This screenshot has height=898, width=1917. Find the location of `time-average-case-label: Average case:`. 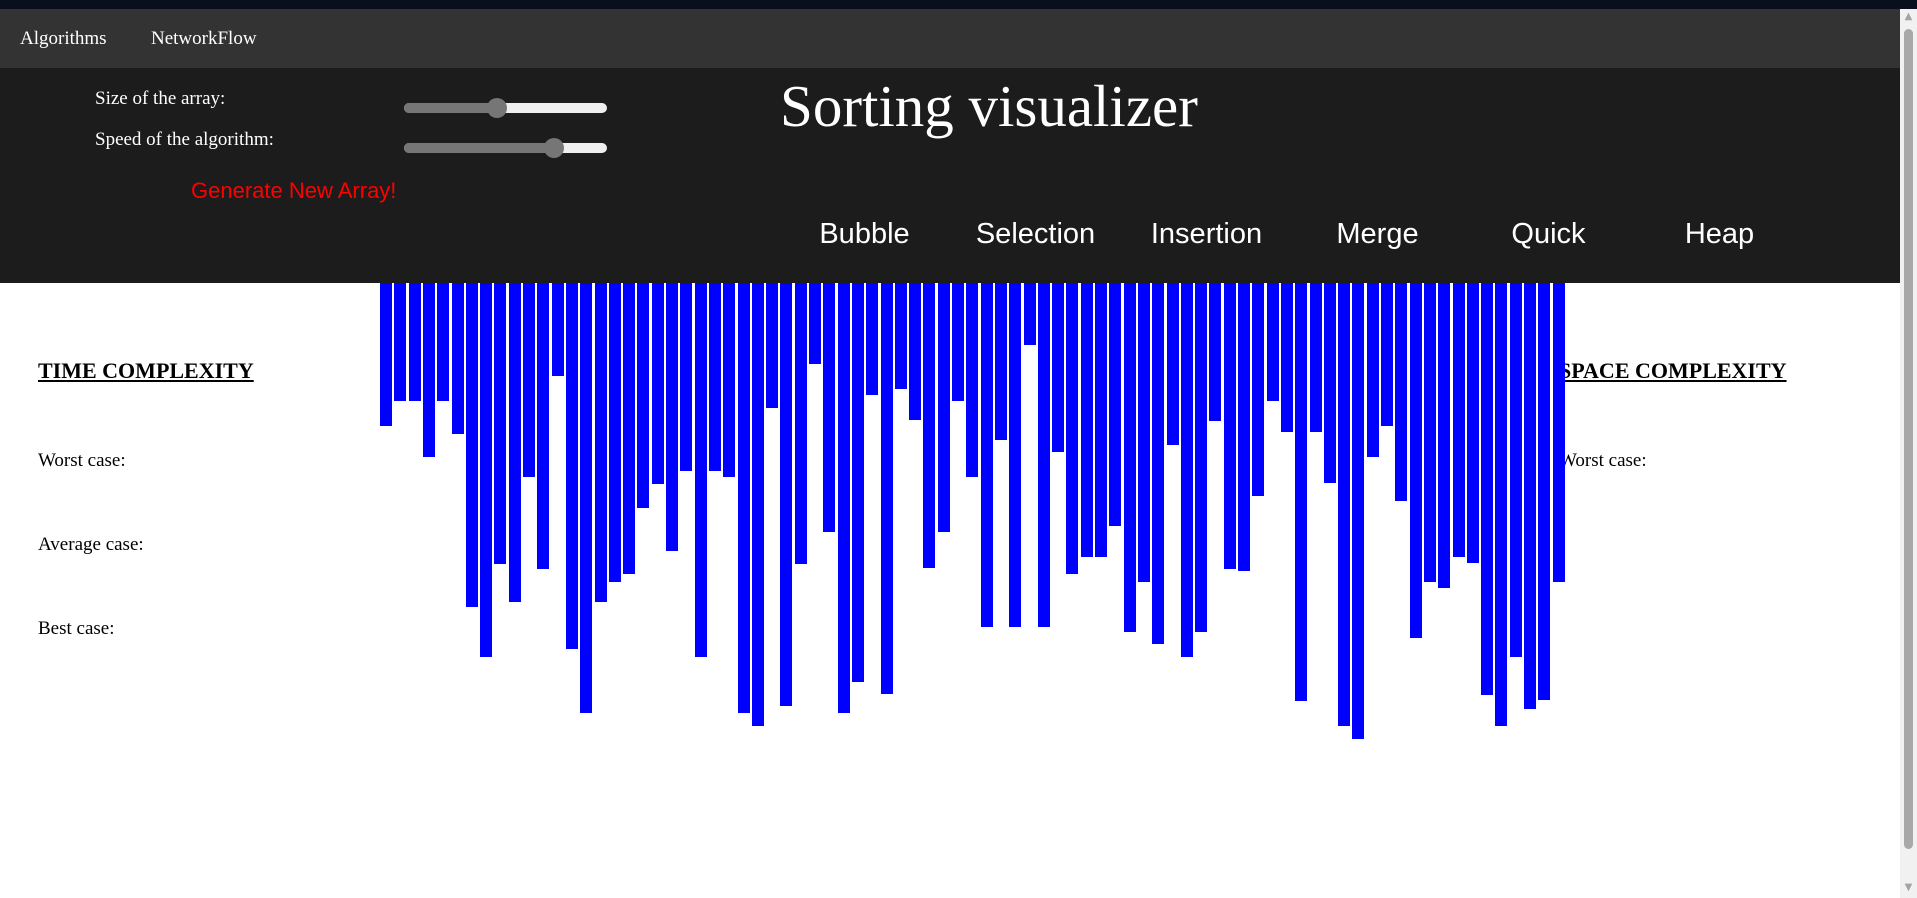

time-average-case-label: Average case: is located at coordinates (91, 544).